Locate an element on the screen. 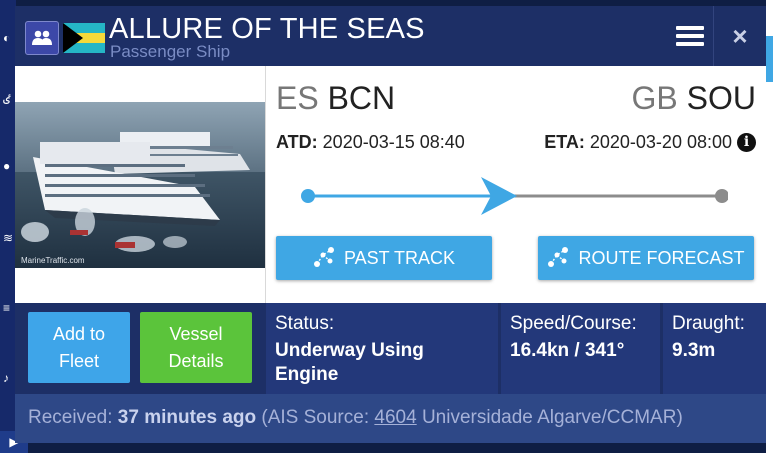 Image resolution: width=773 pixels, height=453 pixels. speed-course-value: 16.4kn / 341° is located at coordinates (567, 350).